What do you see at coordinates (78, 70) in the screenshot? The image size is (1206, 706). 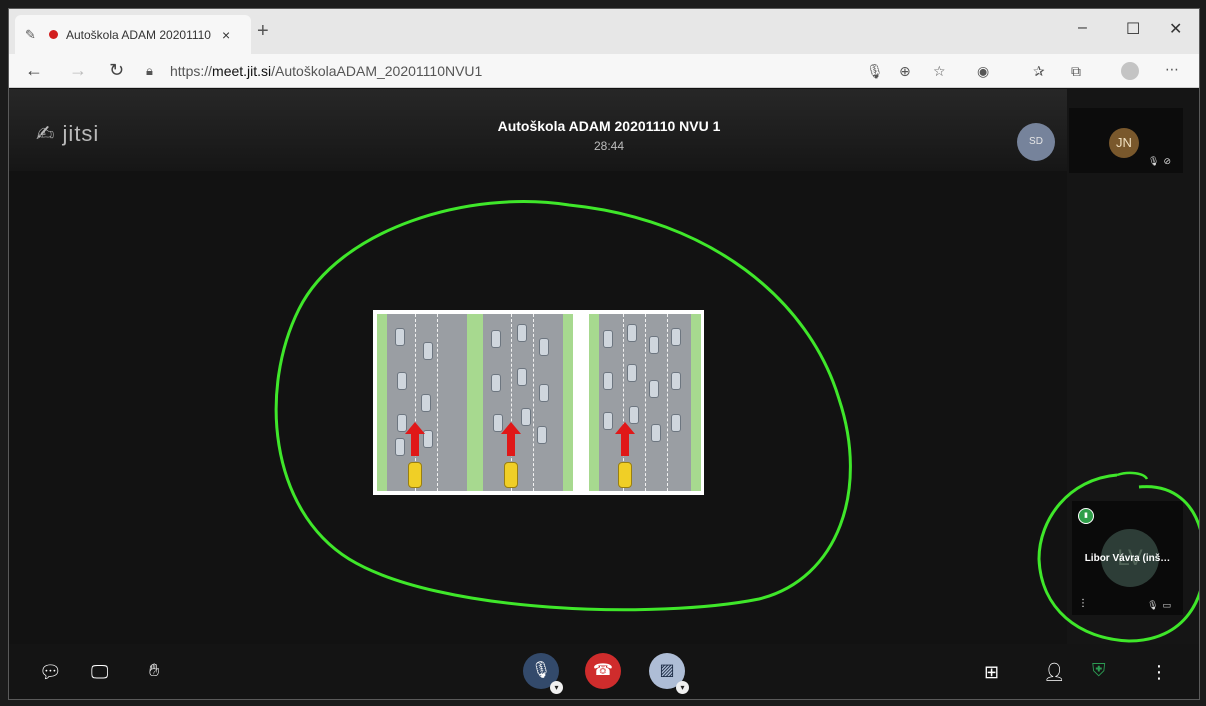 I see `forward-button: →` at bounding box center [78, 70].